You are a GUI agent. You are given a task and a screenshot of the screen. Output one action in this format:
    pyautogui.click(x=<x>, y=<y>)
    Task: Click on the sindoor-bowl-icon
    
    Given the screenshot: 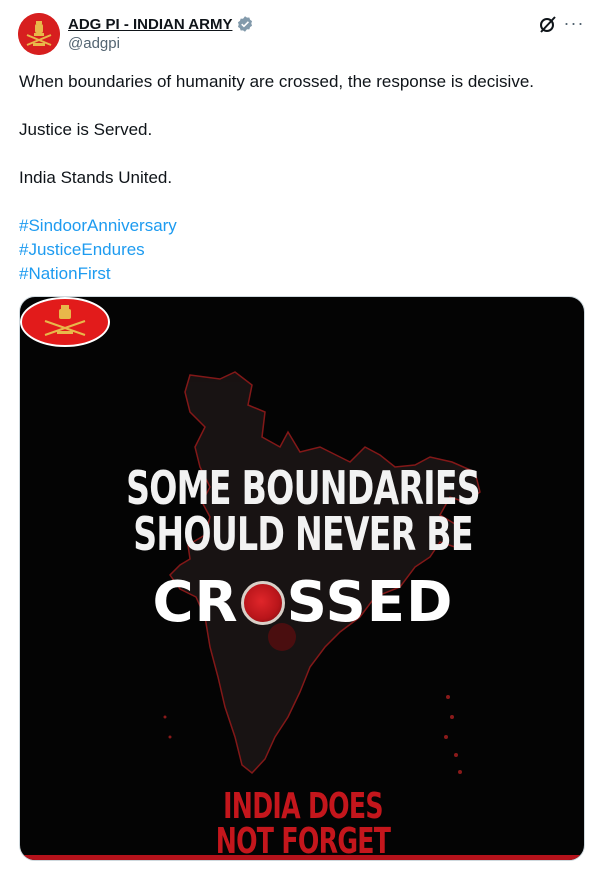 What is the action you would take?
    pyautogui.click(x=262, y=603)
    